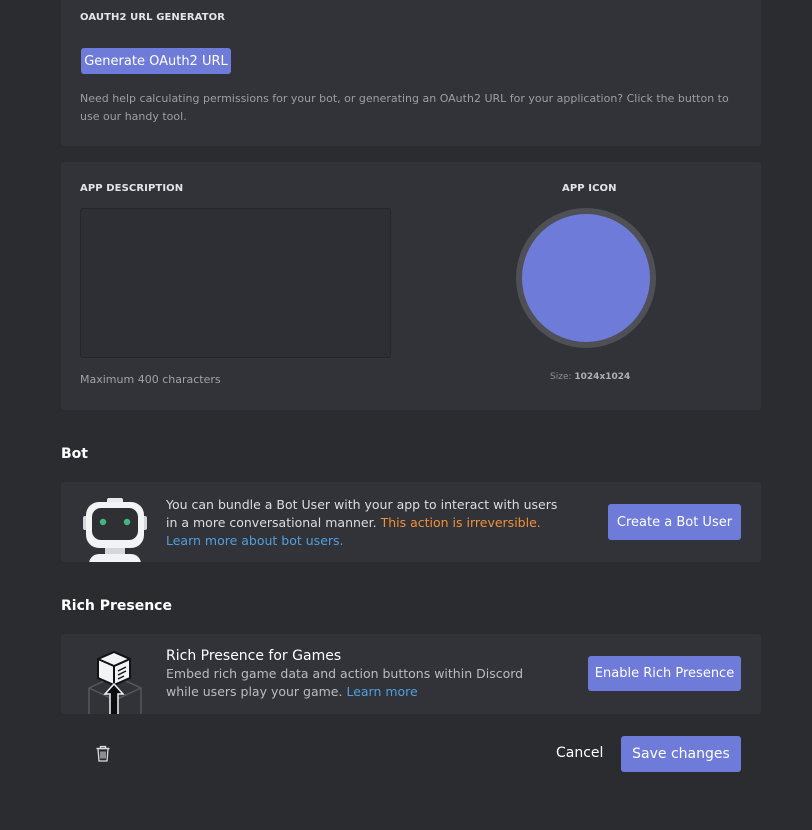 This screenshot has height=830, width=812. Describe the element at coordinates (602, 377) in the screenshot. I see `app-icon-size-value: 1024x1024` at that location.